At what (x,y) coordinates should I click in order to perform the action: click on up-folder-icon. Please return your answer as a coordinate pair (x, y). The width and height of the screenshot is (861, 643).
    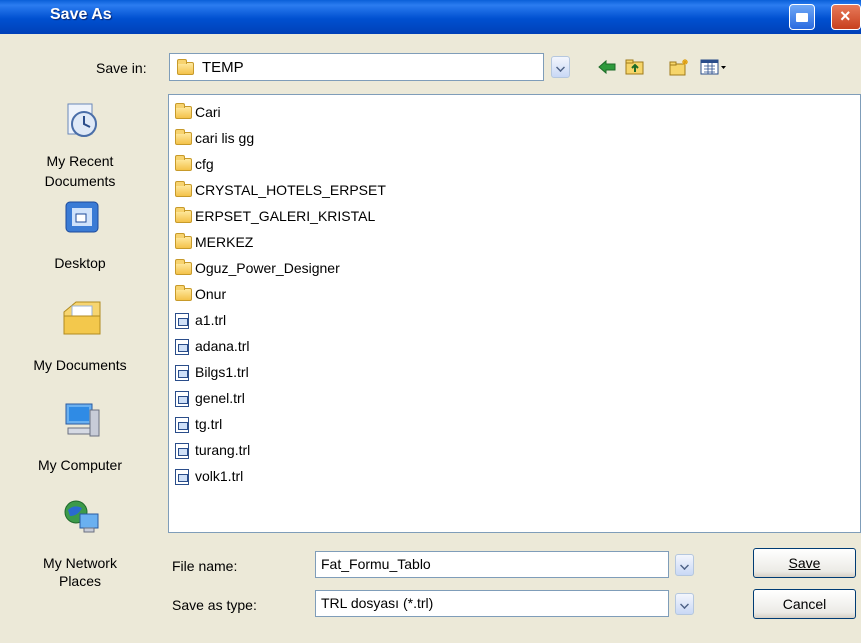
    Looking at the image, I should click on (635, 67).